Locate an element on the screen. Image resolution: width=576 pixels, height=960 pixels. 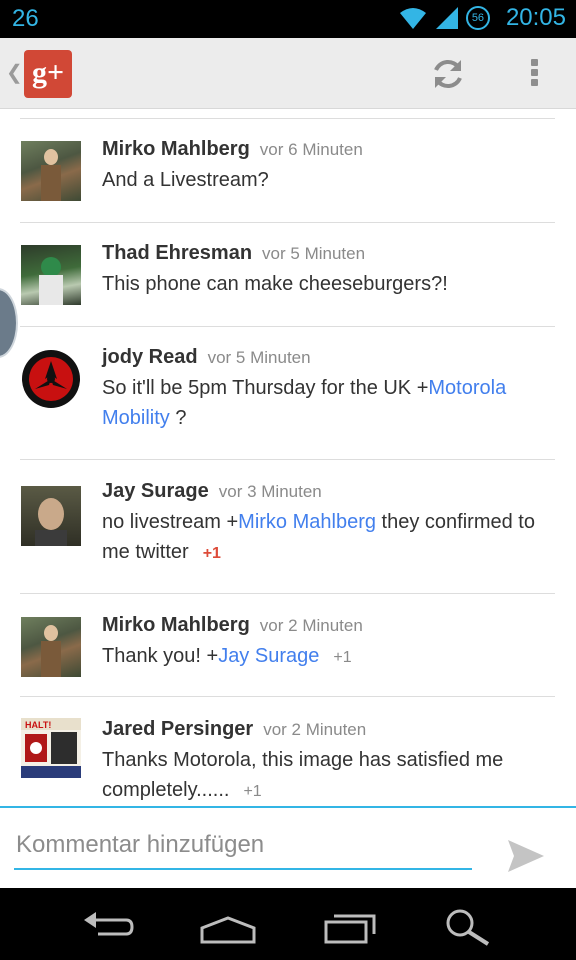
wifi-icon is located at coordinates (412, 18).